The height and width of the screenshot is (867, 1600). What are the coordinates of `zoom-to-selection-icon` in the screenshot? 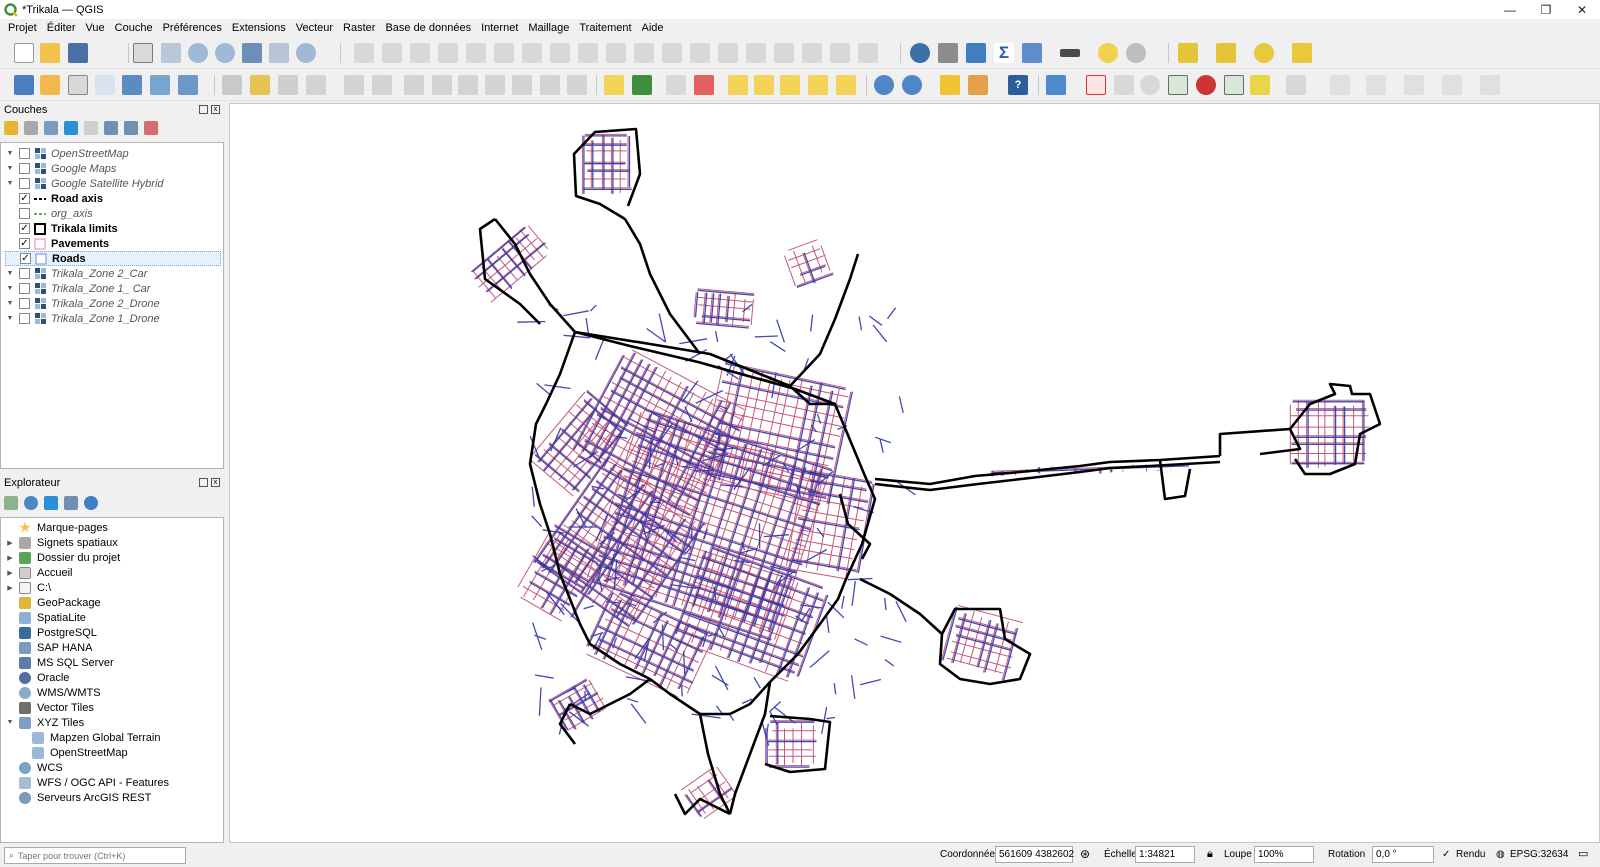 It's located at (279, 53).